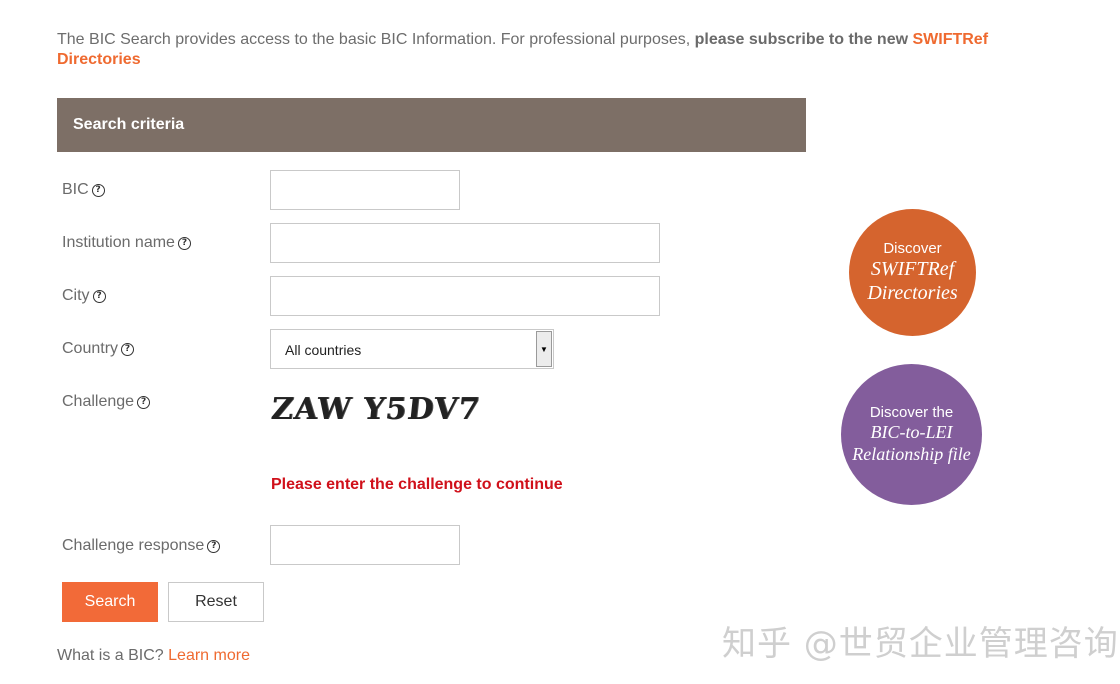 This screenshot has width=1120, height=684. I want to click on promo-line: Discover the, so click(911, 412).